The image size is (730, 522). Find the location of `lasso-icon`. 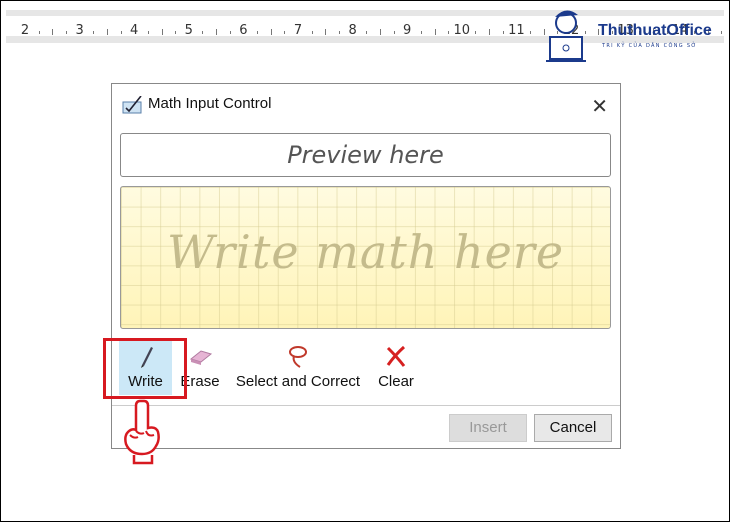

lasso-icon is located at coordinates (298, 357).